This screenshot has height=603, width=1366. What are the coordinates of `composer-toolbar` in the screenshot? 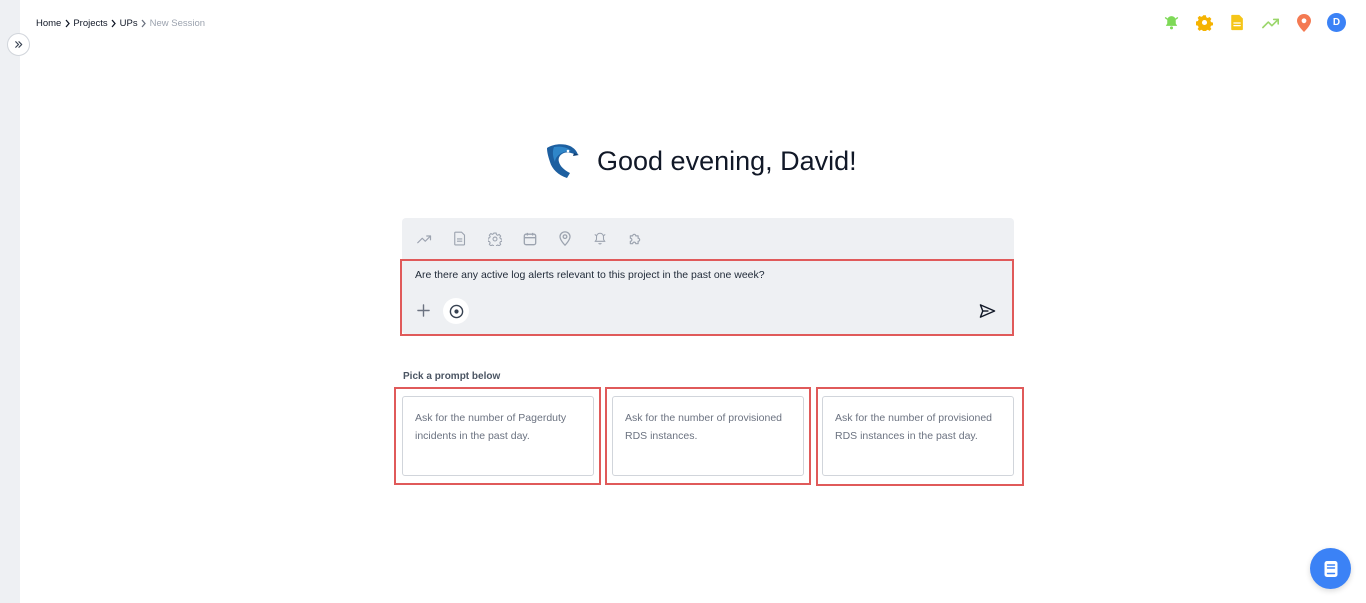 It's located at (529, 238).